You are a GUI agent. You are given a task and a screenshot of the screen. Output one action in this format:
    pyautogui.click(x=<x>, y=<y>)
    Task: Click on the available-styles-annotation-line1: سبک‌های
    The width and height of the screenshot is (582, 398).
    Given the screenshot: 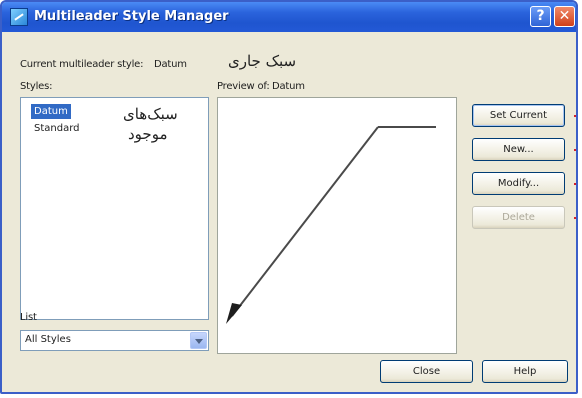 What is the action you would take?
    pyautogui.click(x=150, y=114)
    